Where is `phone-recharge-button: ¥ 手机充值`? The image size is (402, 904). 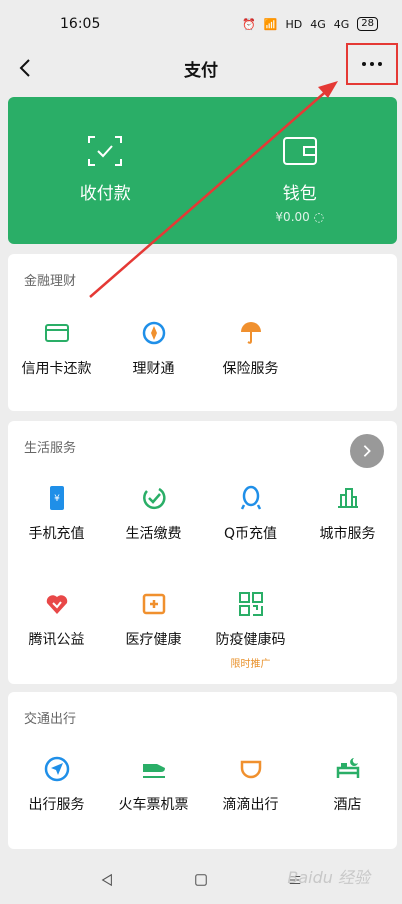 phone-recharge-button: ¥ 手机充值 is located at coordinates (56, 514).